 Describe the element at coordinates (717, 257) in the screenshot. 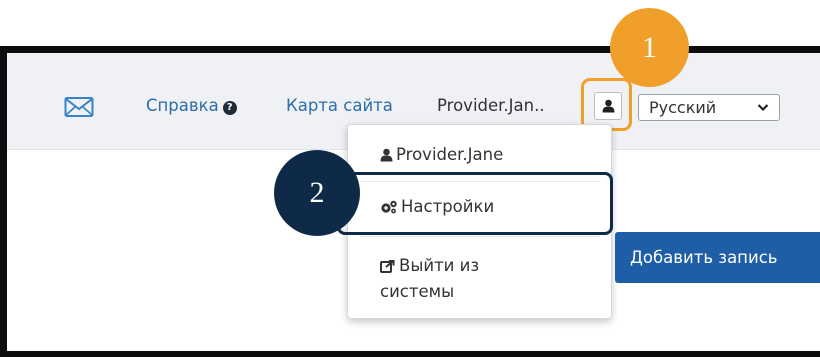

I see `add-record-button: Добавить запись` at that location.